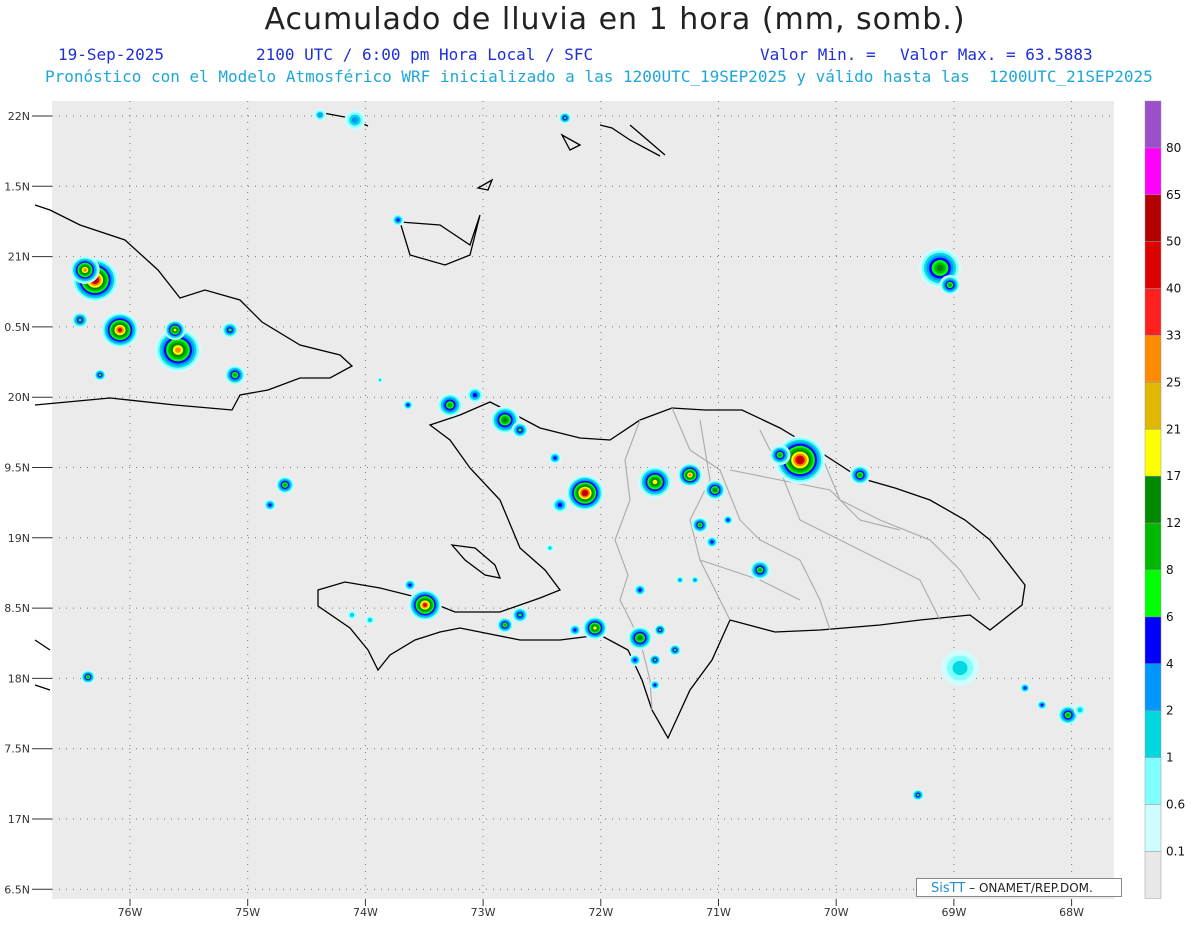 The image size is (1200, 927). I want to click on colorbar-label: 0.6, so click(1175, 805).